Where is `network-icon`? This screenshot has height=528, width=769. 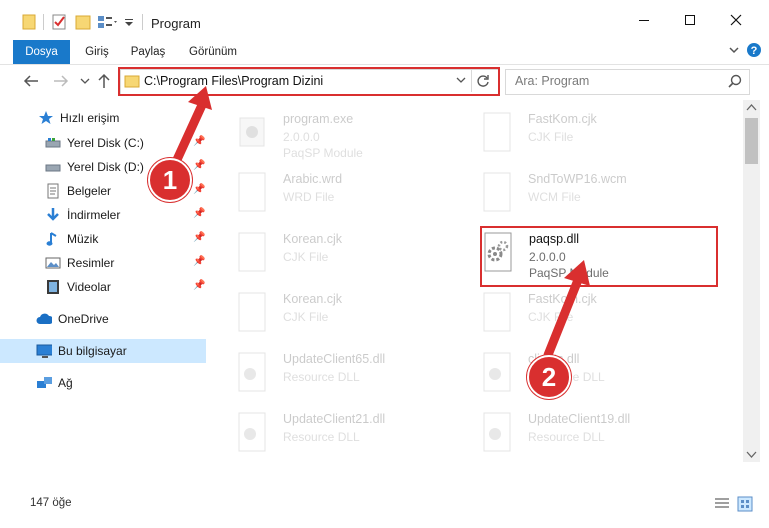
network-icon is located at coordinates (44, 382).